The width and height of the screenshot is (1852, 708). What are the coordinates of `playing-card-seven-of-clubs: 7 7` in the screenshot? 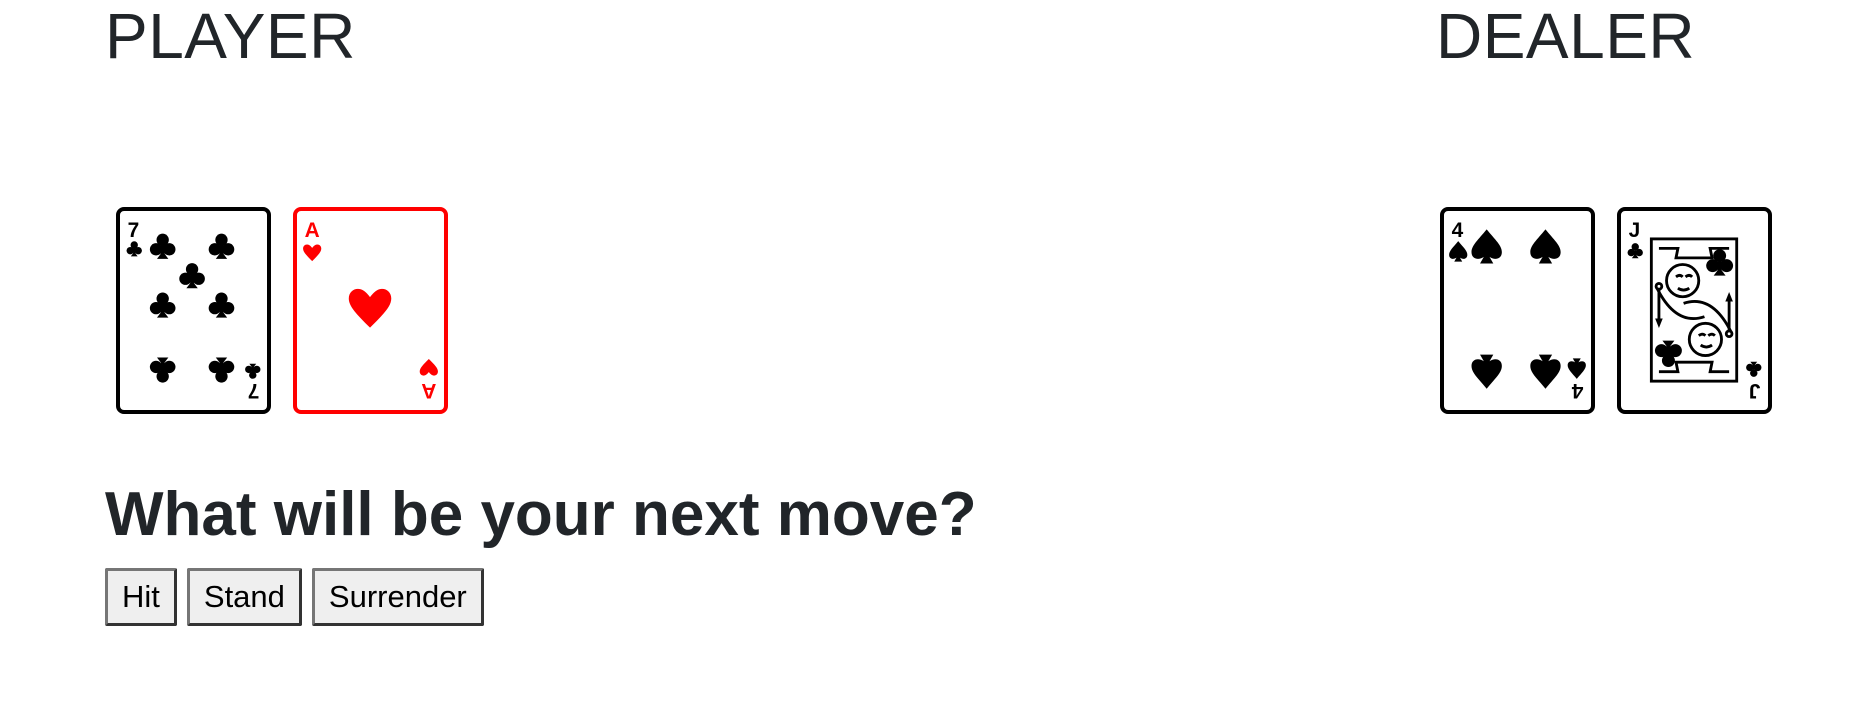 It's located at (193, 310).